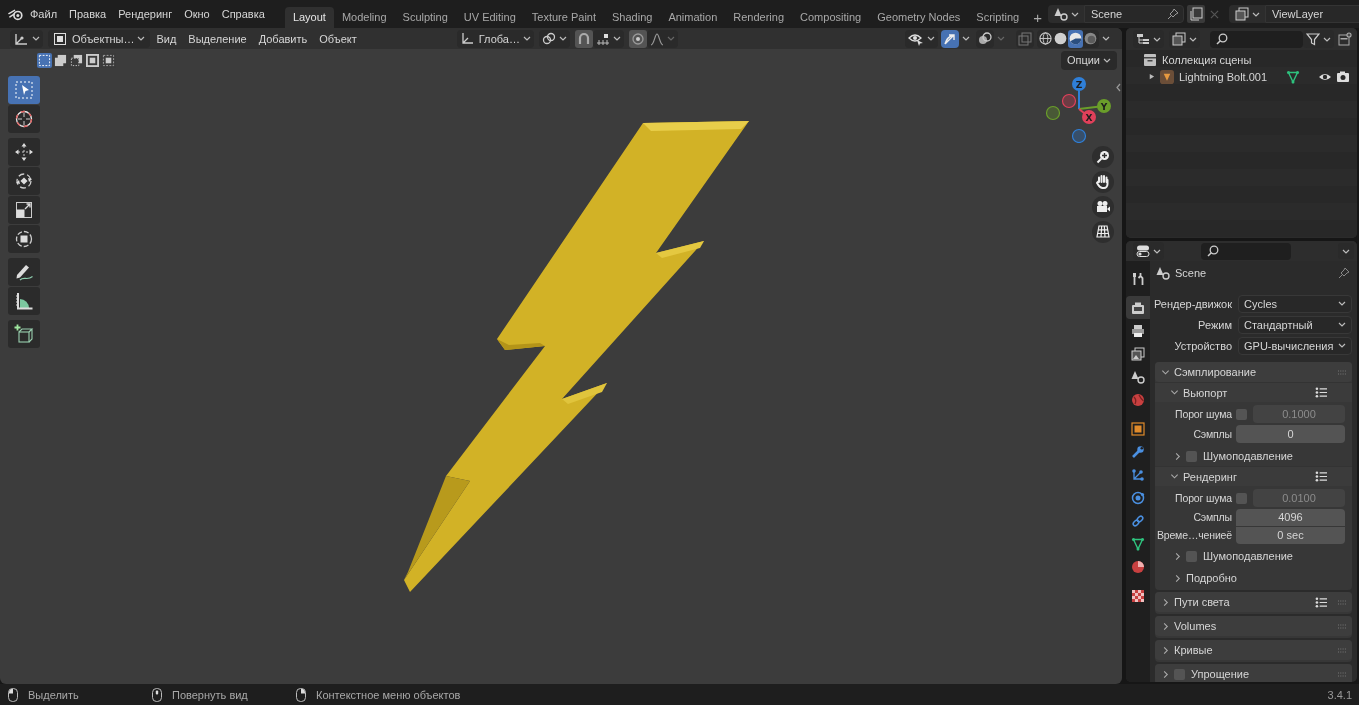 Image resolution: width=1359 pixels, height=705 pixels. What do you see at coordinates (1345, 39) in the screenshot?
I see `new-collection-icon` at bounding box center [1345, 39].